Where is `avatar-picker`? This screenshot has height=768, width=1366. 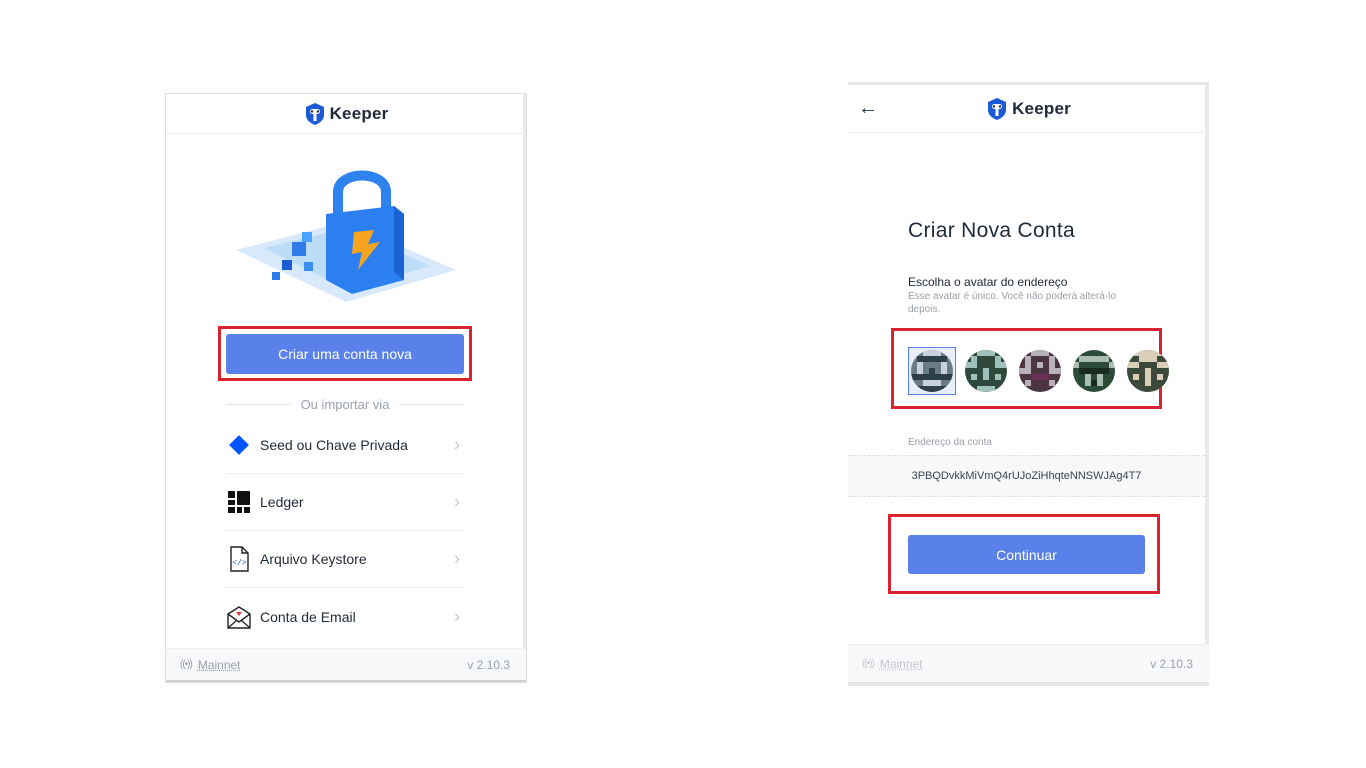
avatar-picker is located at coordinates (1040, 371).